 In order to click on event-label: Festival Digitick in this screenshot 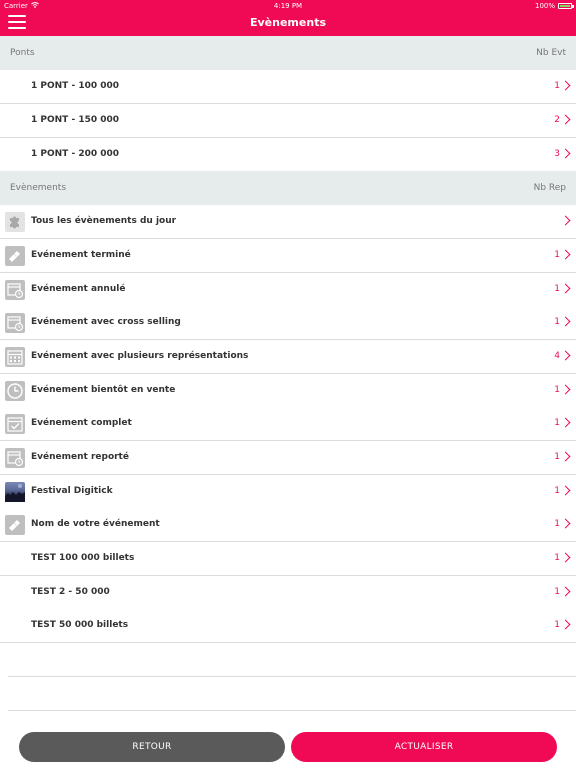, I will do `click(72, 491)`.